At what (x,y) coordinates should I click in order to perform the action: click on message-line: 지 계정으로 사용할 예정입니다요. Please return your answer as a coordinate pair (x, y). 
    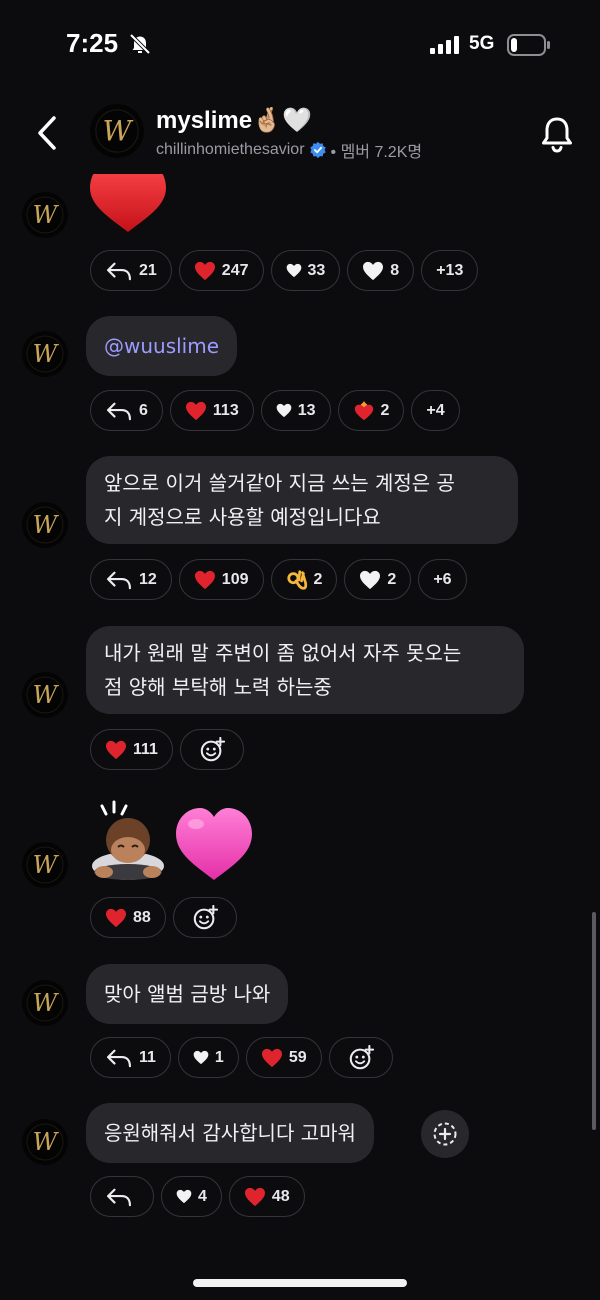
    Looking at the image, I should click on (242, 517).